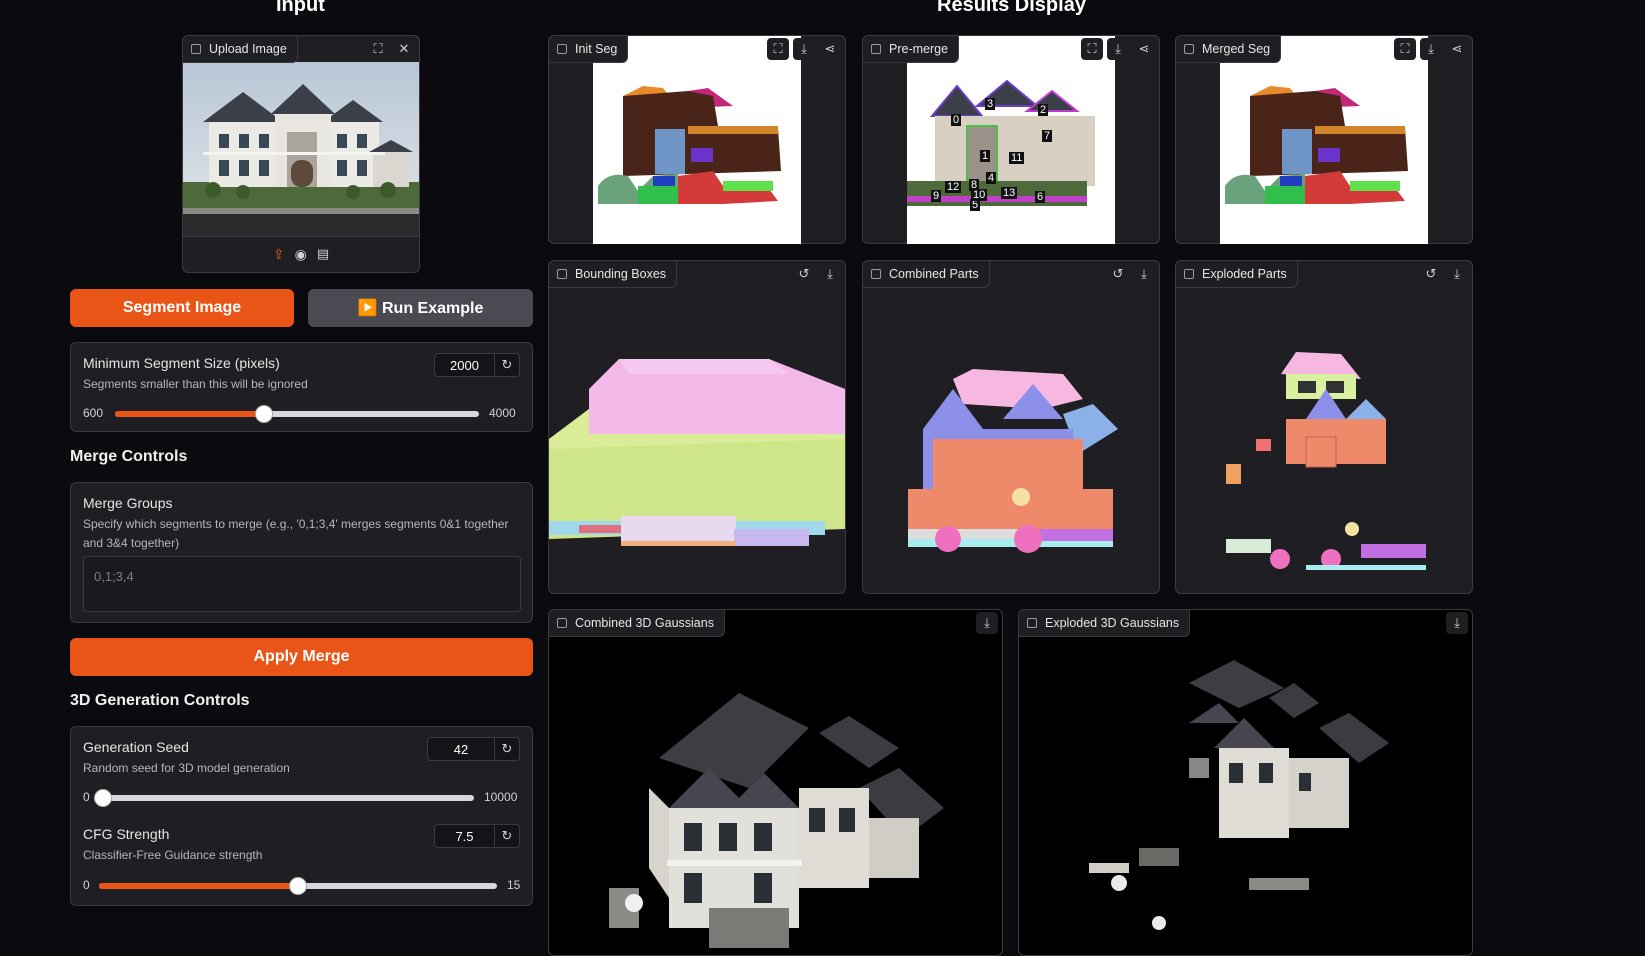 The width and height of the screenshot is (1645, 956). Describe the element at coordinates (621, 274) in the screenshot. I see `bounding-boxes-label: Bounding Boxes` at that location.